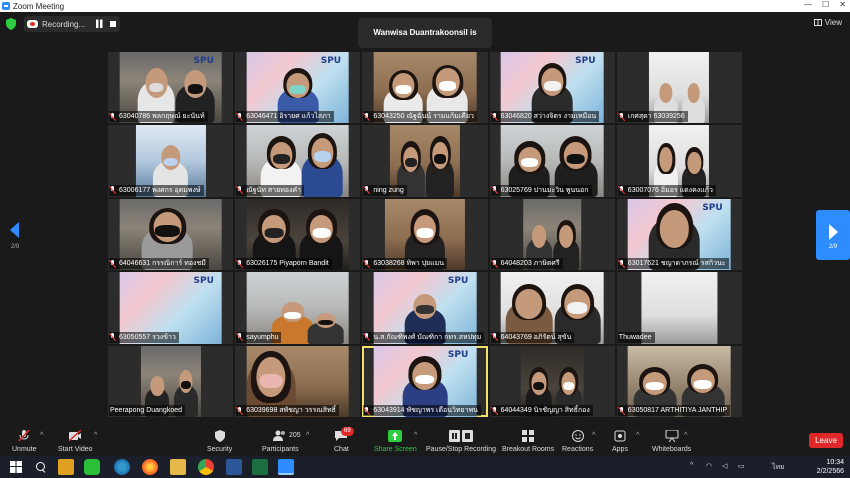 The image size is (850, 478). I want to click on participant-tile: 63007076 อิ่มอร แดงคงแก้ว, so click(679, 161).